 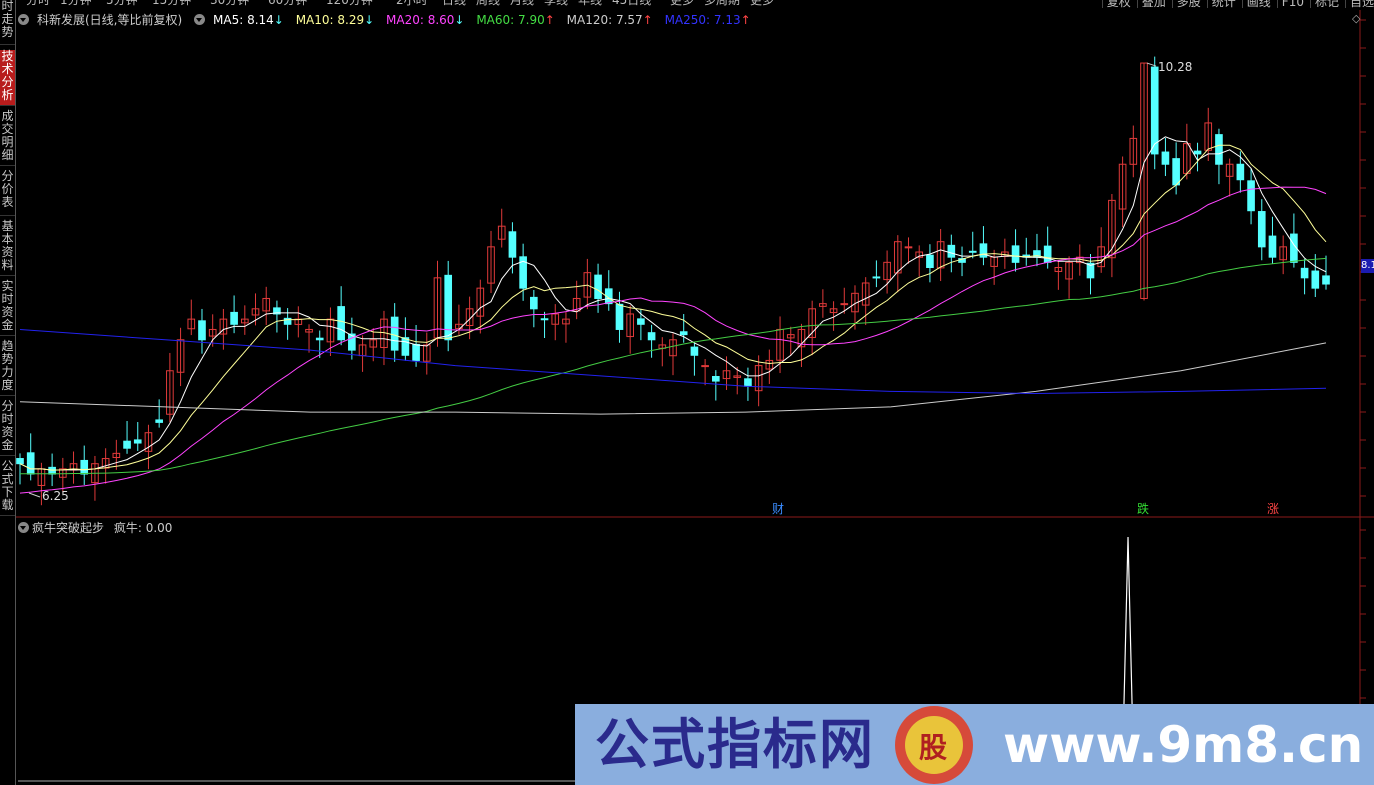 I want to click on event-marker: 财, so click(x=778, y=509).